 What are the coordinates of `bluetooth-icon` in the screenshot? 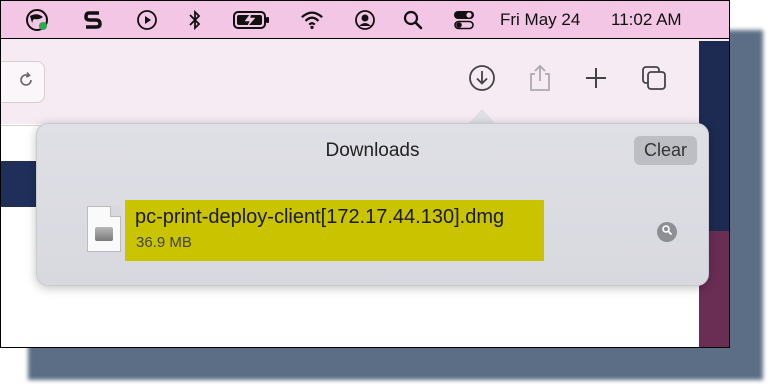 It's located at (195, 20).